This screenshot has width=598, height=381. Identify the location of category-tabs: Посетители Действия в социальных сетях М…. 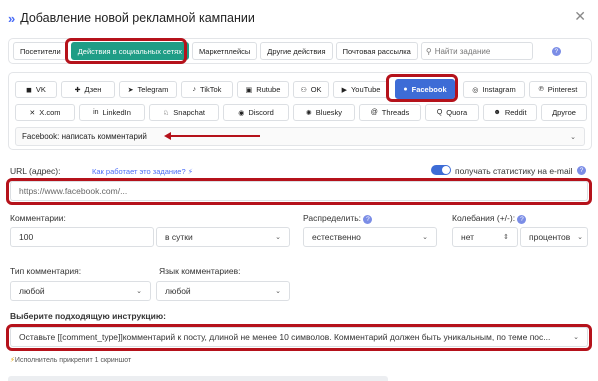
(300, 51).